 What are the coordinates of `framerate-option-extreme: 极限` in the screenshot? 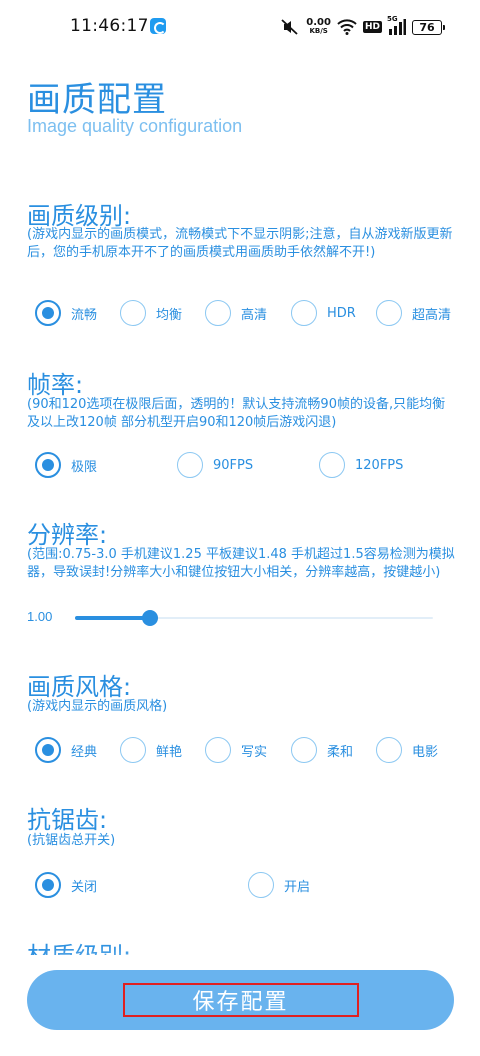 It's located at (66, 465).